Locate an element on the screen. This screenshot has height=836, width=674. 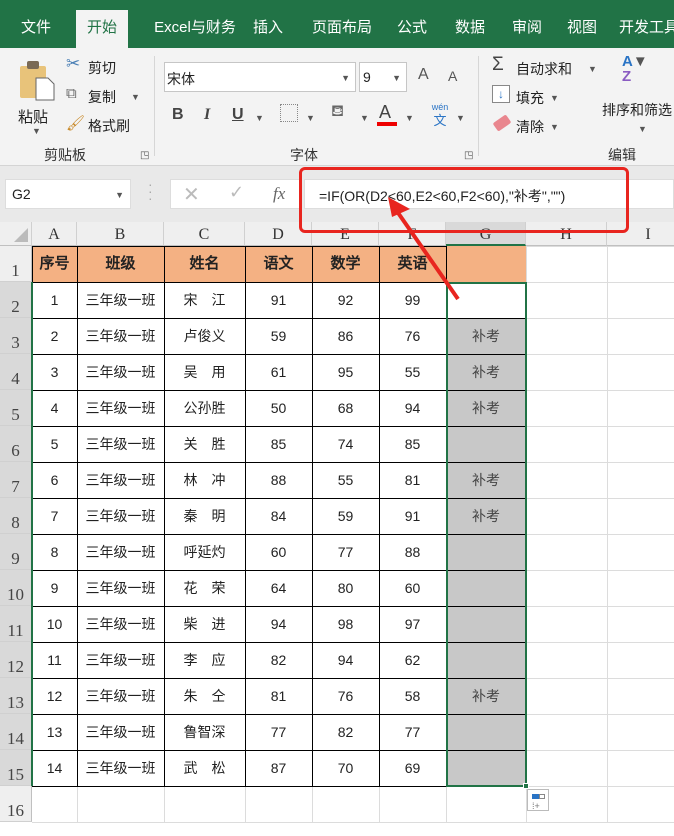
font-name-dropdown: 宋体 ▼ is located at coordinates (260, 77).